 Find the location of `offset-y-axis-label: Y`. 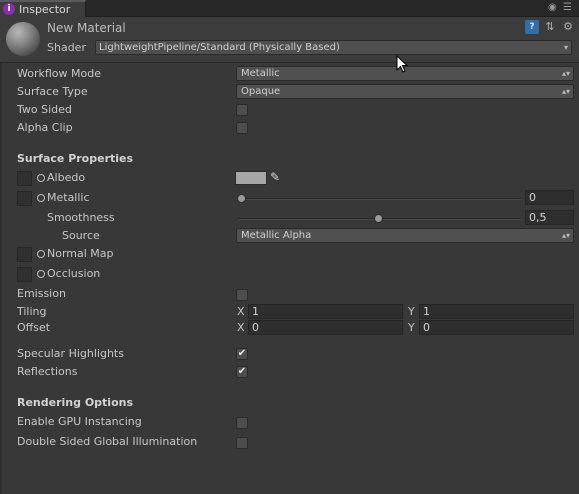

offset-y-axis-label: Y is located at coordinates (411, 327).